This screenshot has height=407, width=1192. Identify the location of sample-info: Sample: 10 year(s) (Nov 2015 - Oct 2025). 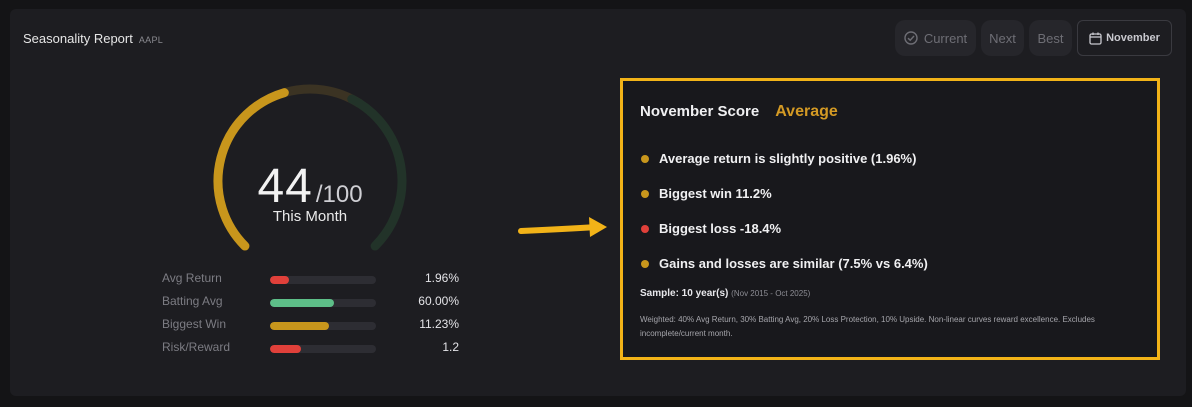
(725, 293).